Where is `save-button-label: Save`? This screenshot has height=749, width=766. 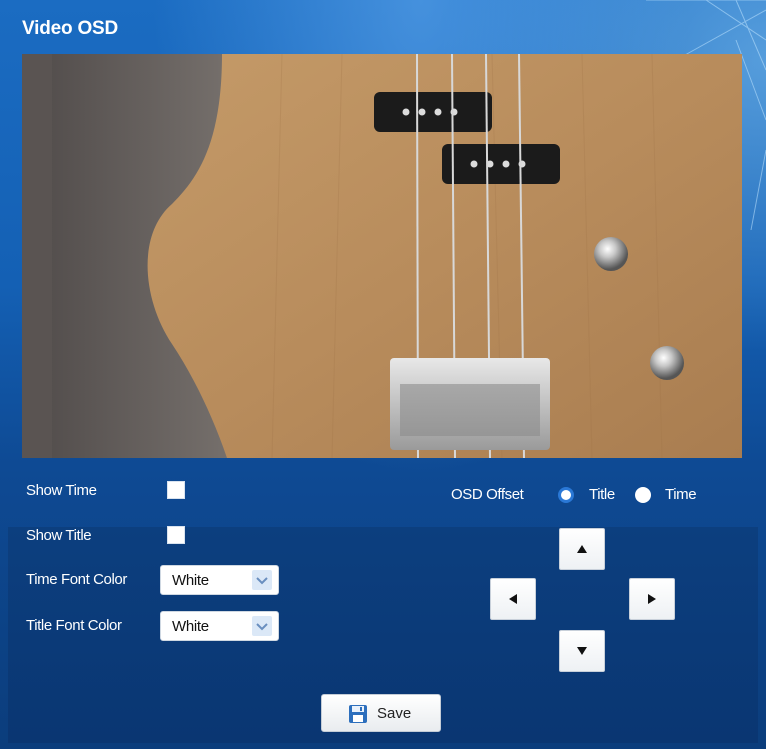 save-button-label: Save is located at coordinates (394, 713).